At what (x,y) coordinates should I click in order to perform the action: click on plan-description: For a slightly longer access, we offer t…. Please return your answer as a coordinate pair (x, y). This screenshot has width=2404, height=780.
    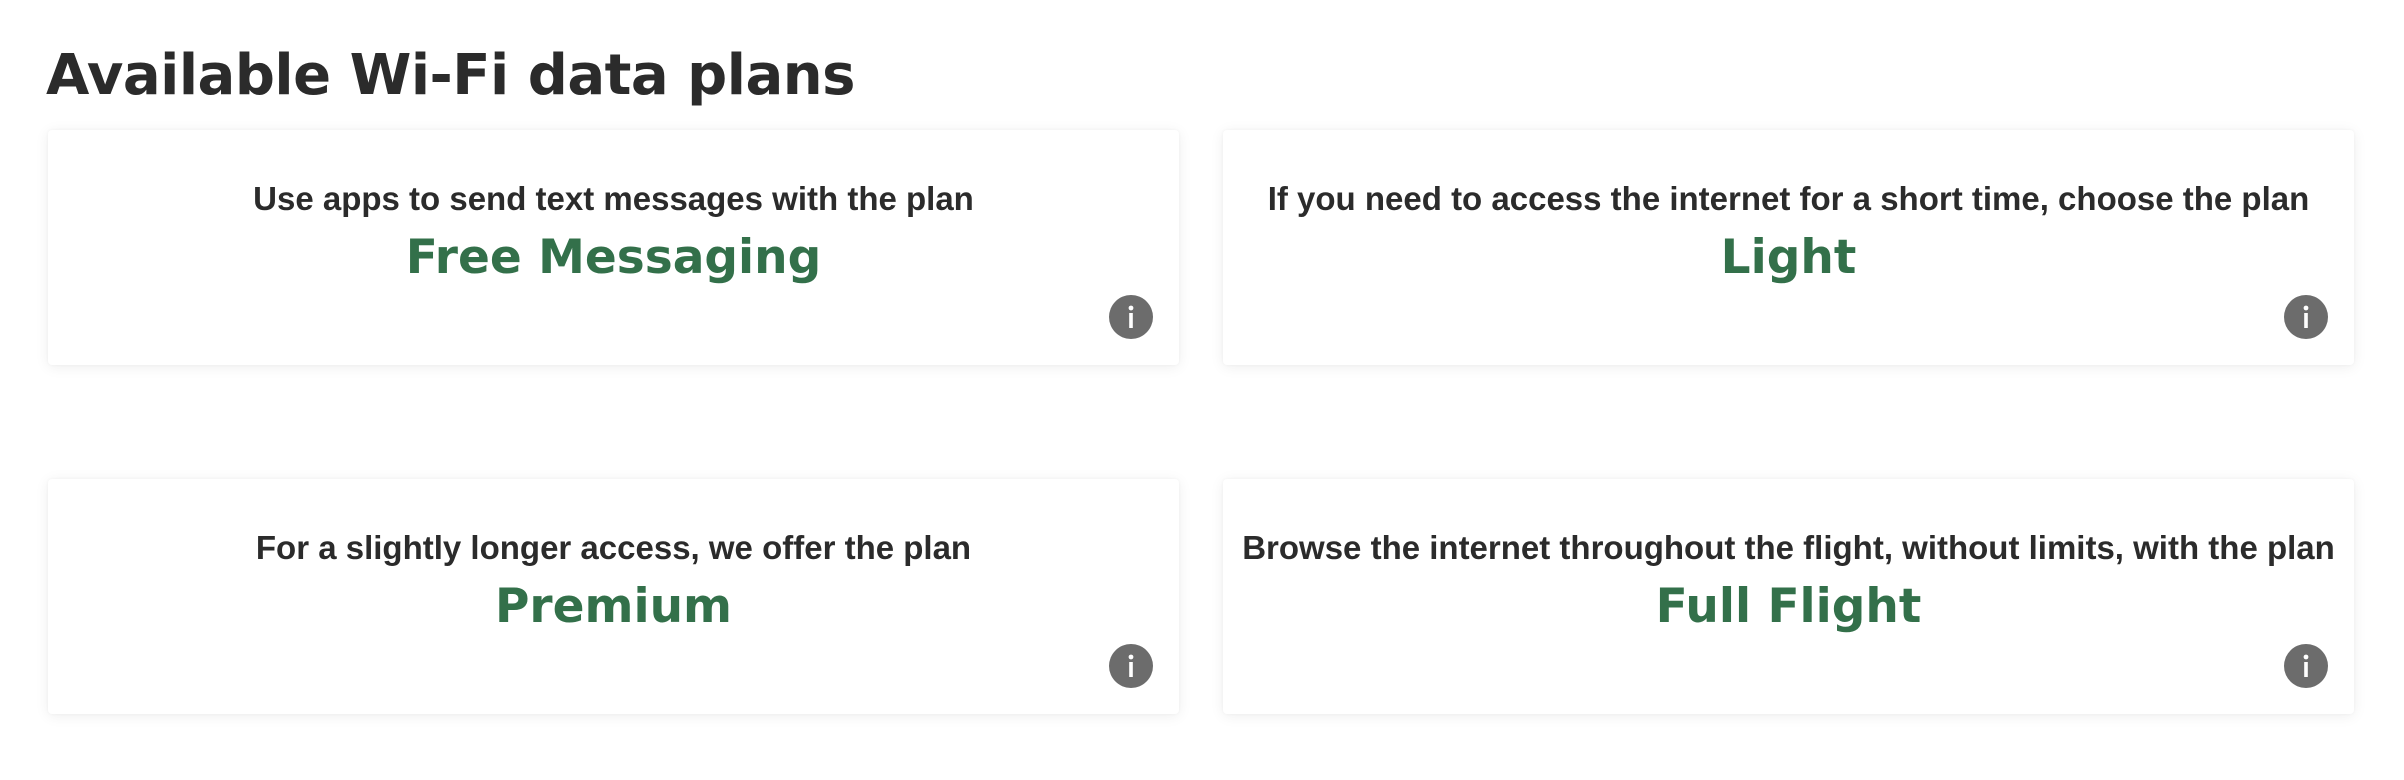
    Looking at the image, I should click on (613, 547).